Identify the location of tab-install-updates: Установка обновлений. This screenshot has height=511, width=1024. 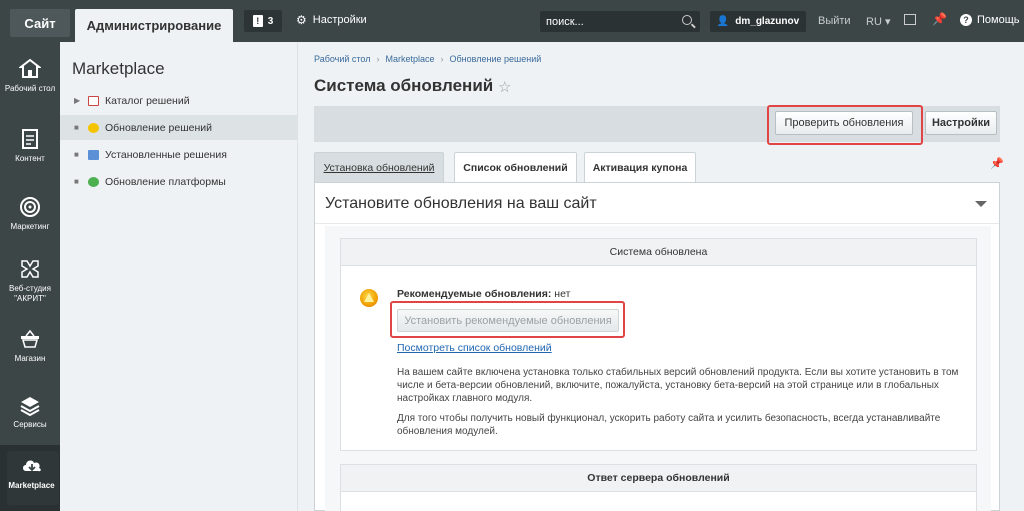
(379, 167).